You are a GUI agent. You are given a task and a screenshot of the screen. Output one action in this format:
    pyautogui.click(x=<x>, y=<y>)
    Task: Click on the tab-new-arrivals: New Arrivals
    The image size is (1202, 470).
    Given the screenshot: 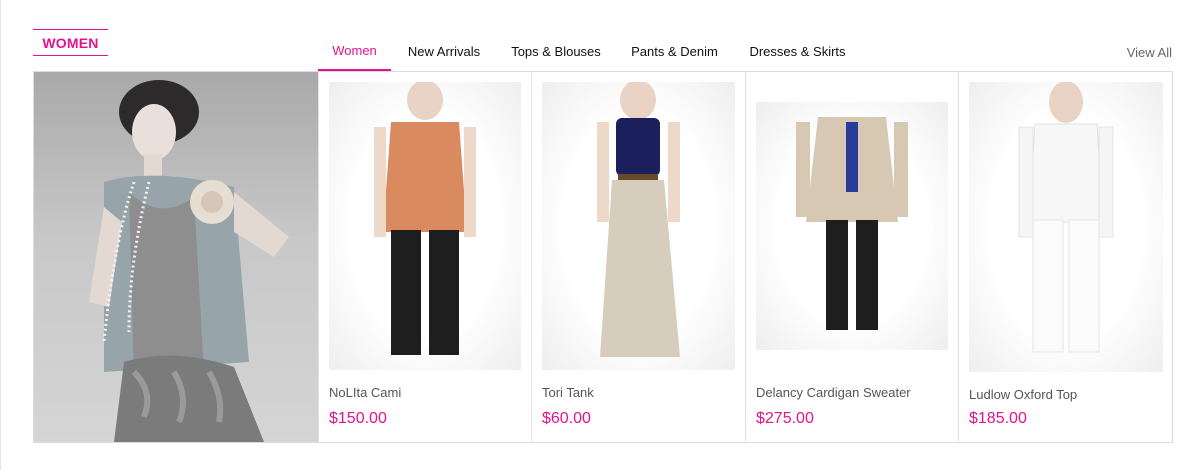 What is the action you would take?
    pyautogui.click(x=444, y=51)
    